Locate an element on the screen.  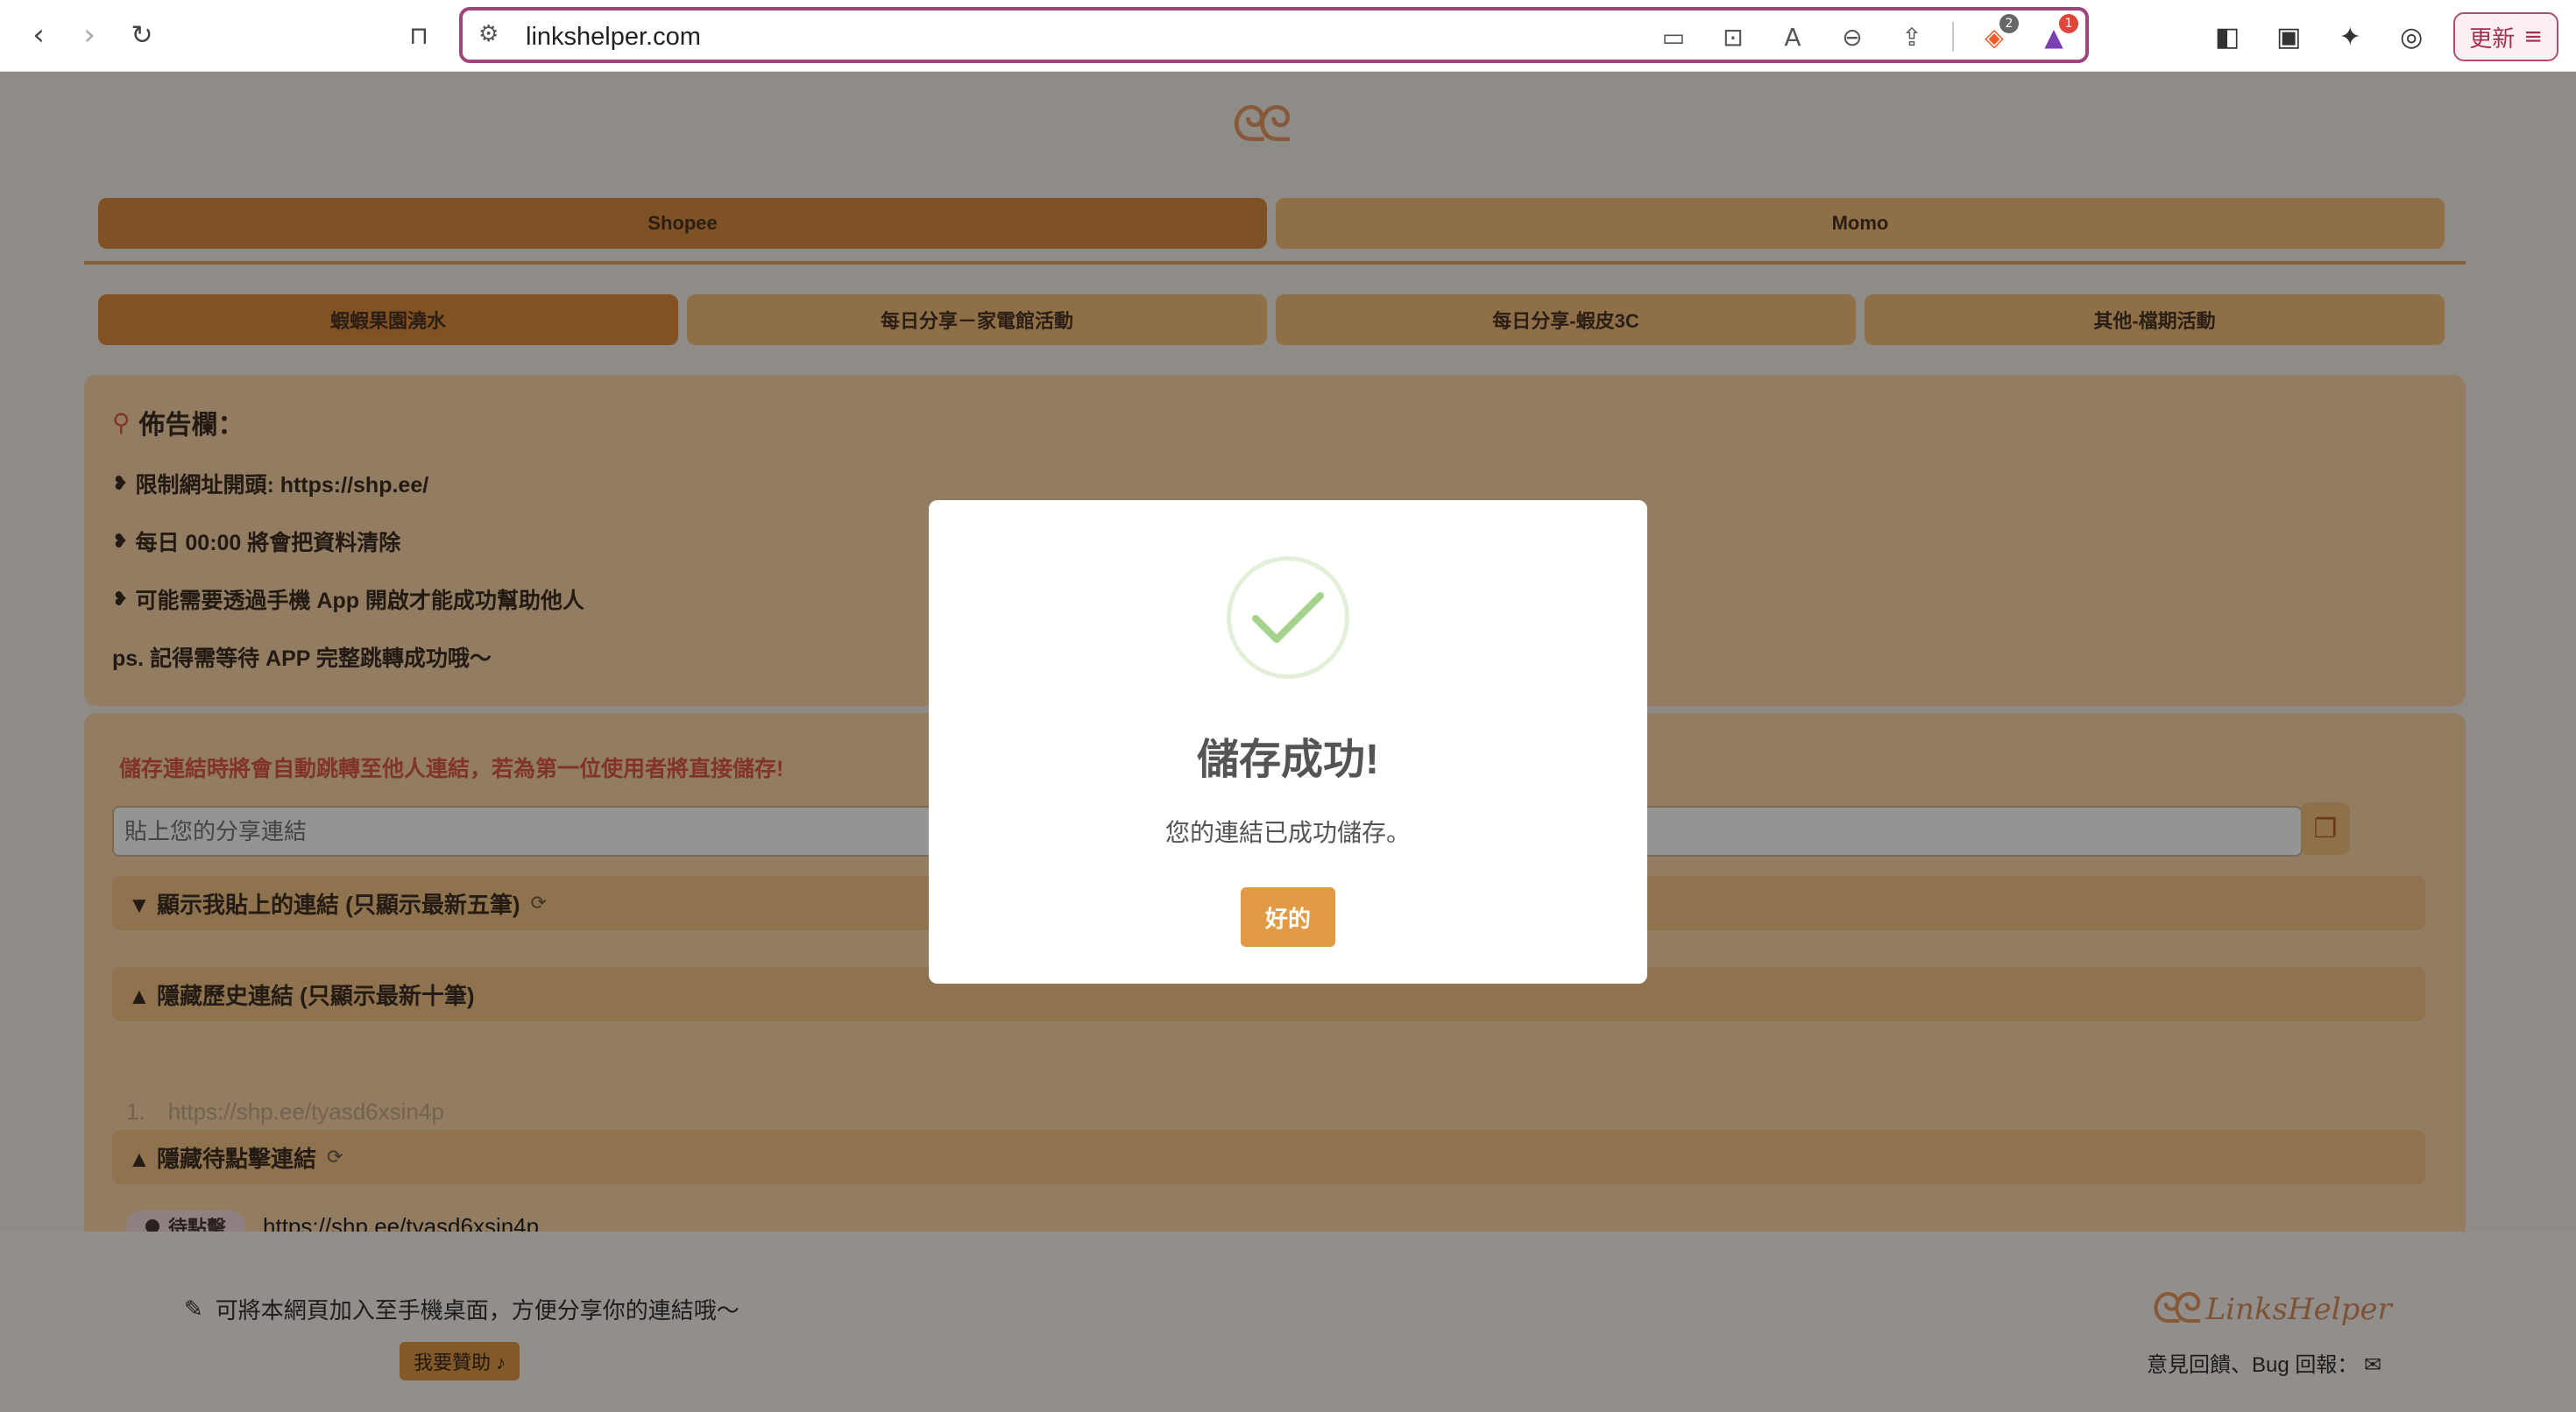
toolbar-separator is located at coordinates (1953, 37).